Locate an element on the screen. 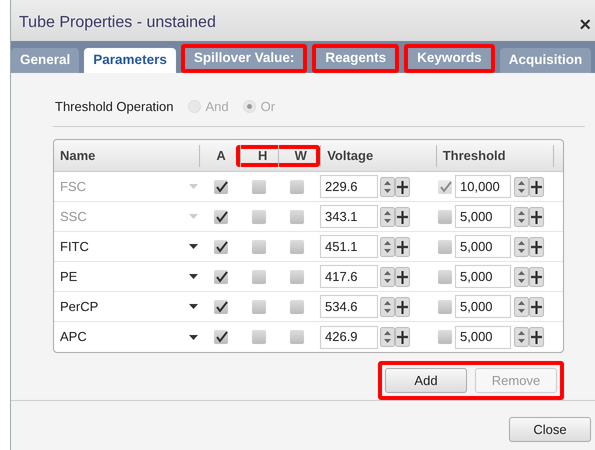 This screenshot has width=595, height=450. voltage-field: 451.1 is located at coordinates (349, 246).